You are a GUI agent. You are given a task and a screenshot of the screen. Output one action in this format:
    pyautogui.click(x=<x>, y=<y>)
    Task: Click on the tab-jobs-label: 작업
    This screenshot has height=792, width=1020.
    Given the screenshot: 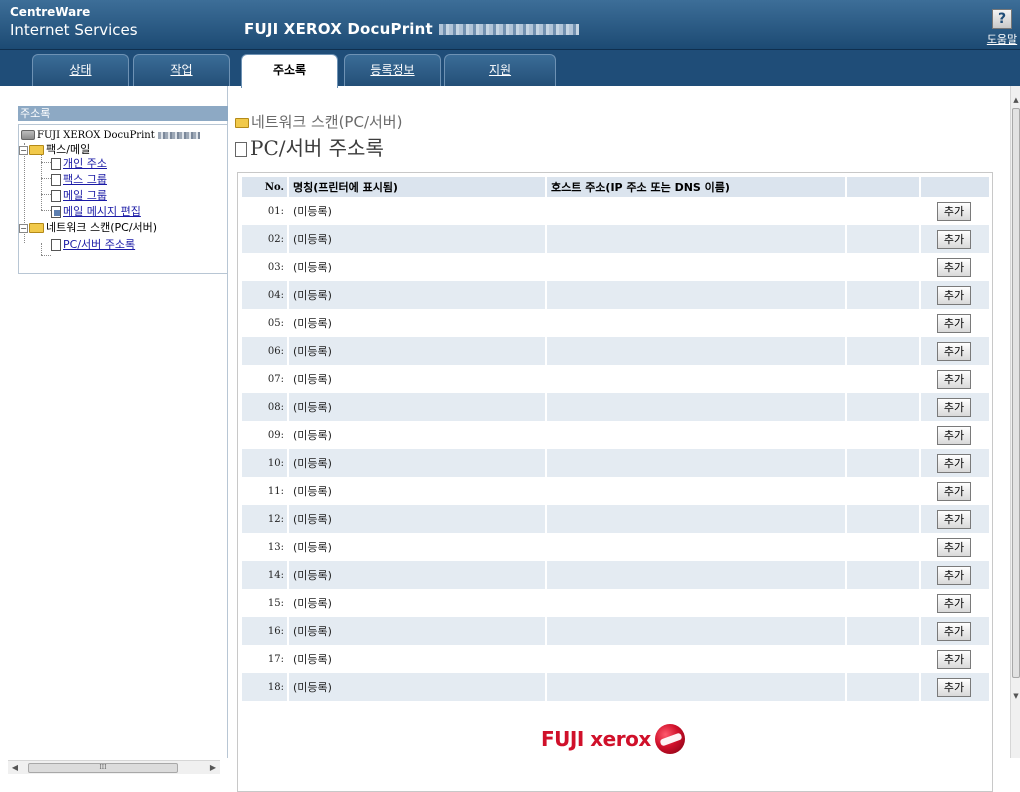 What is the action you would take?
    pyautogui.click(x=181, y=70)
    